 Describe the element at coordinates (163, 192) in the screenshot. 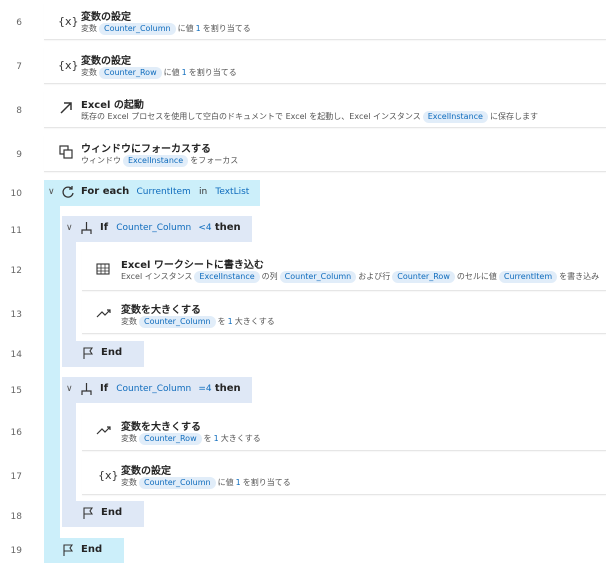

I see `foreach-variable: CurrentItem` at that location.